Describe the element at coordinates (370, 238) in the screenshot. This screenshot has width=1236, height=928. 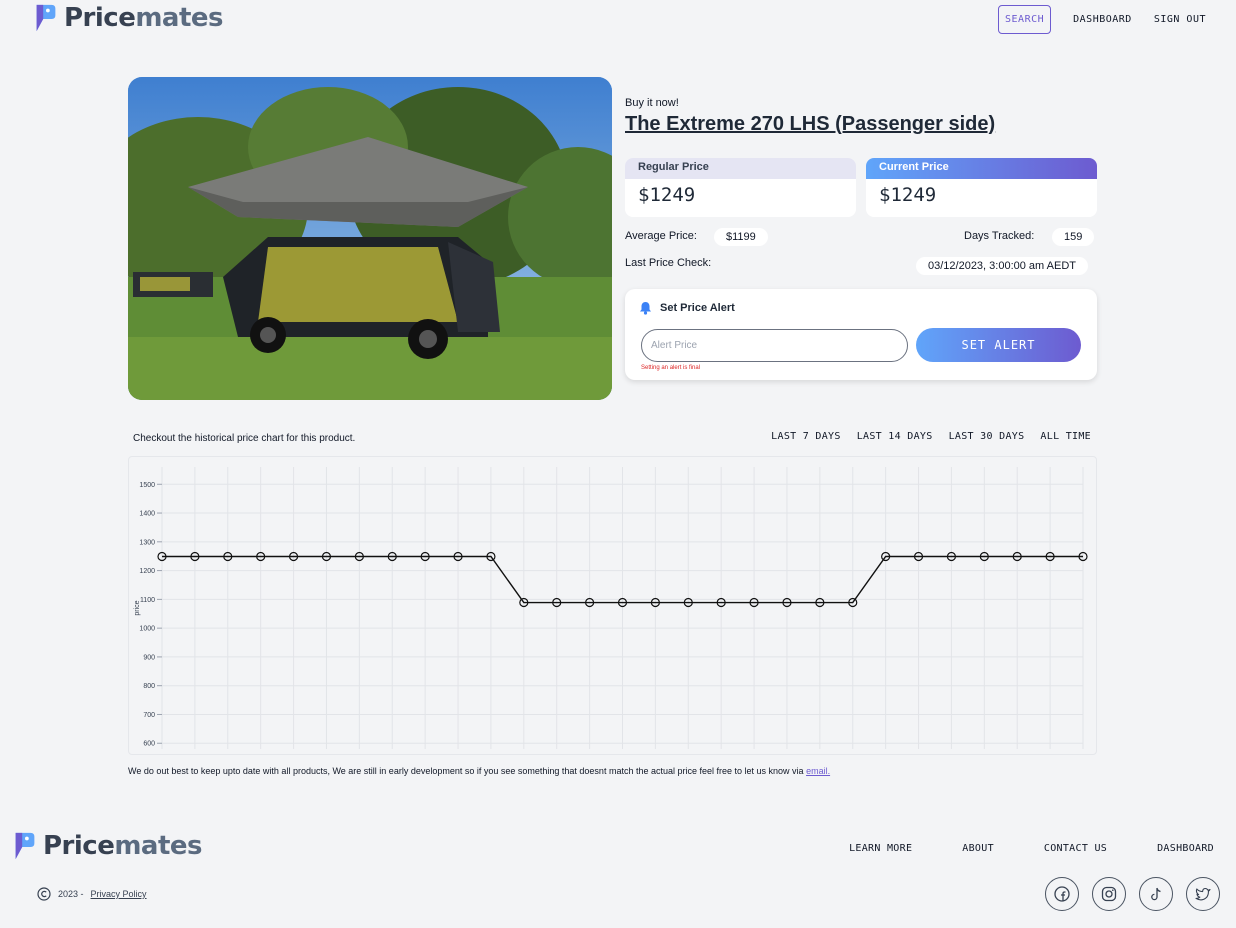
I see `product-image` at that location.